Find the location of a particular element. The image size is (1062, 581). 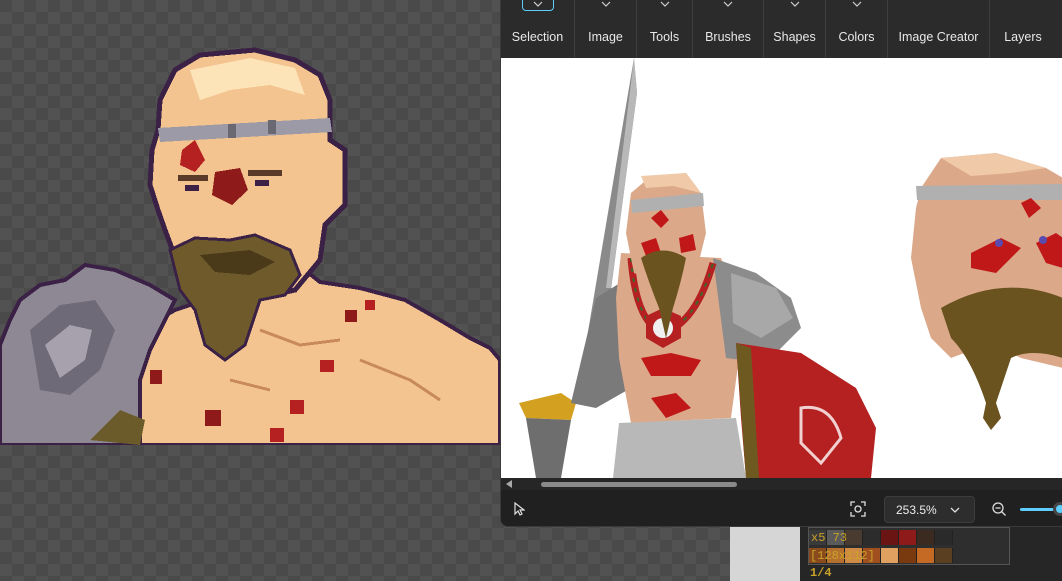

ribbon-selection: Selection is located at coordinates (538, 29).